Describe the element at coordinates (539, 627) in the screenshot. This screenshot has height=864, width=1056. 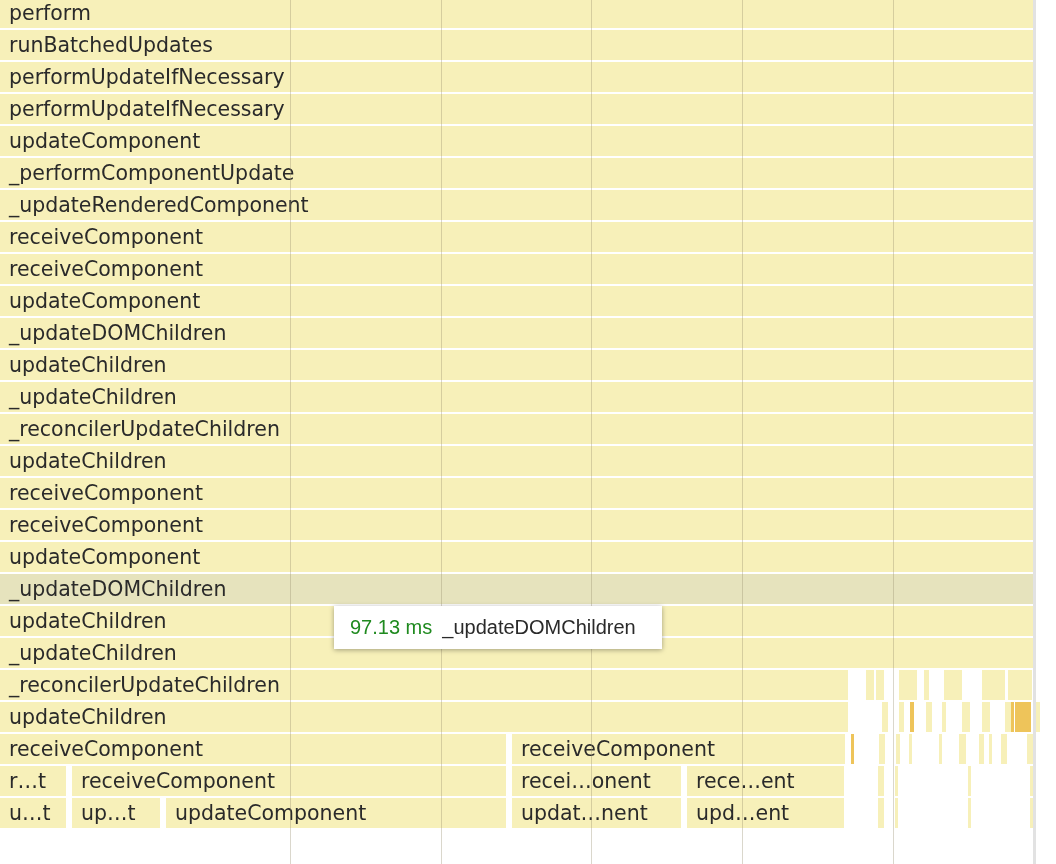
I see `tooltip-function-name: _updateDOMChildren` at that location.